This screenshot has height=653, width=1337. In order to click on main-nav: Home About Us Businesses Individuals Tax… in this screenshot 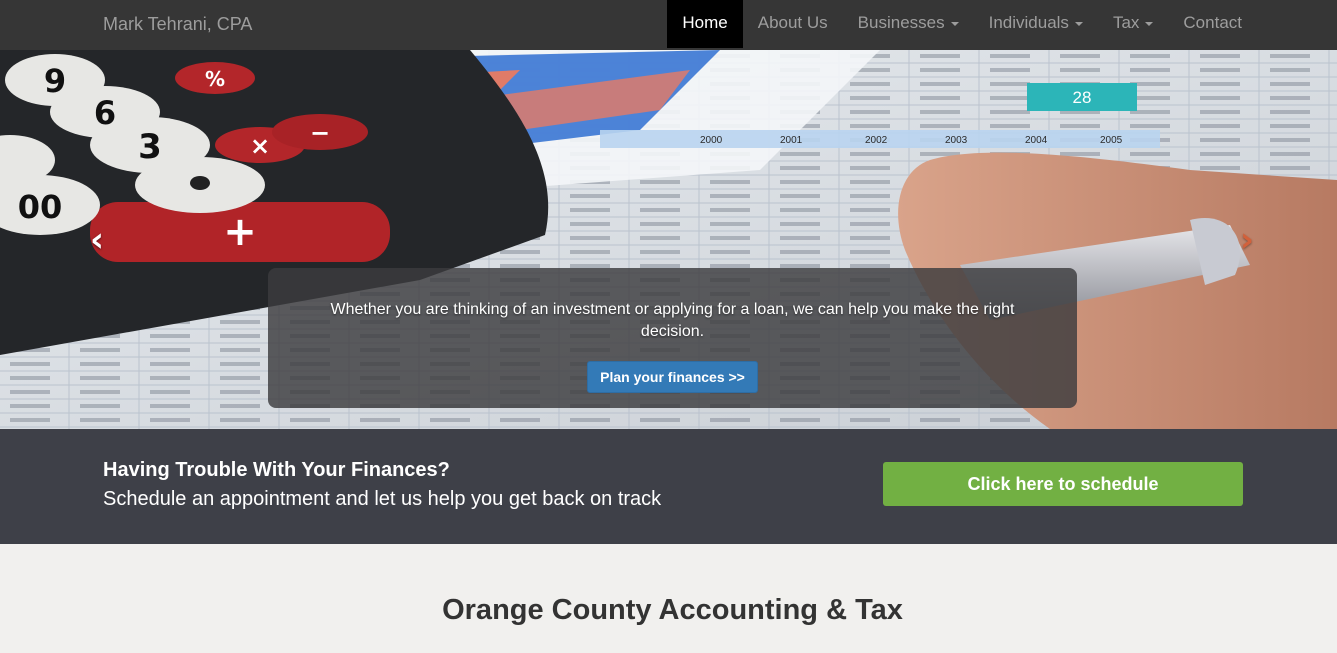, I will do `click(962, 25)`.